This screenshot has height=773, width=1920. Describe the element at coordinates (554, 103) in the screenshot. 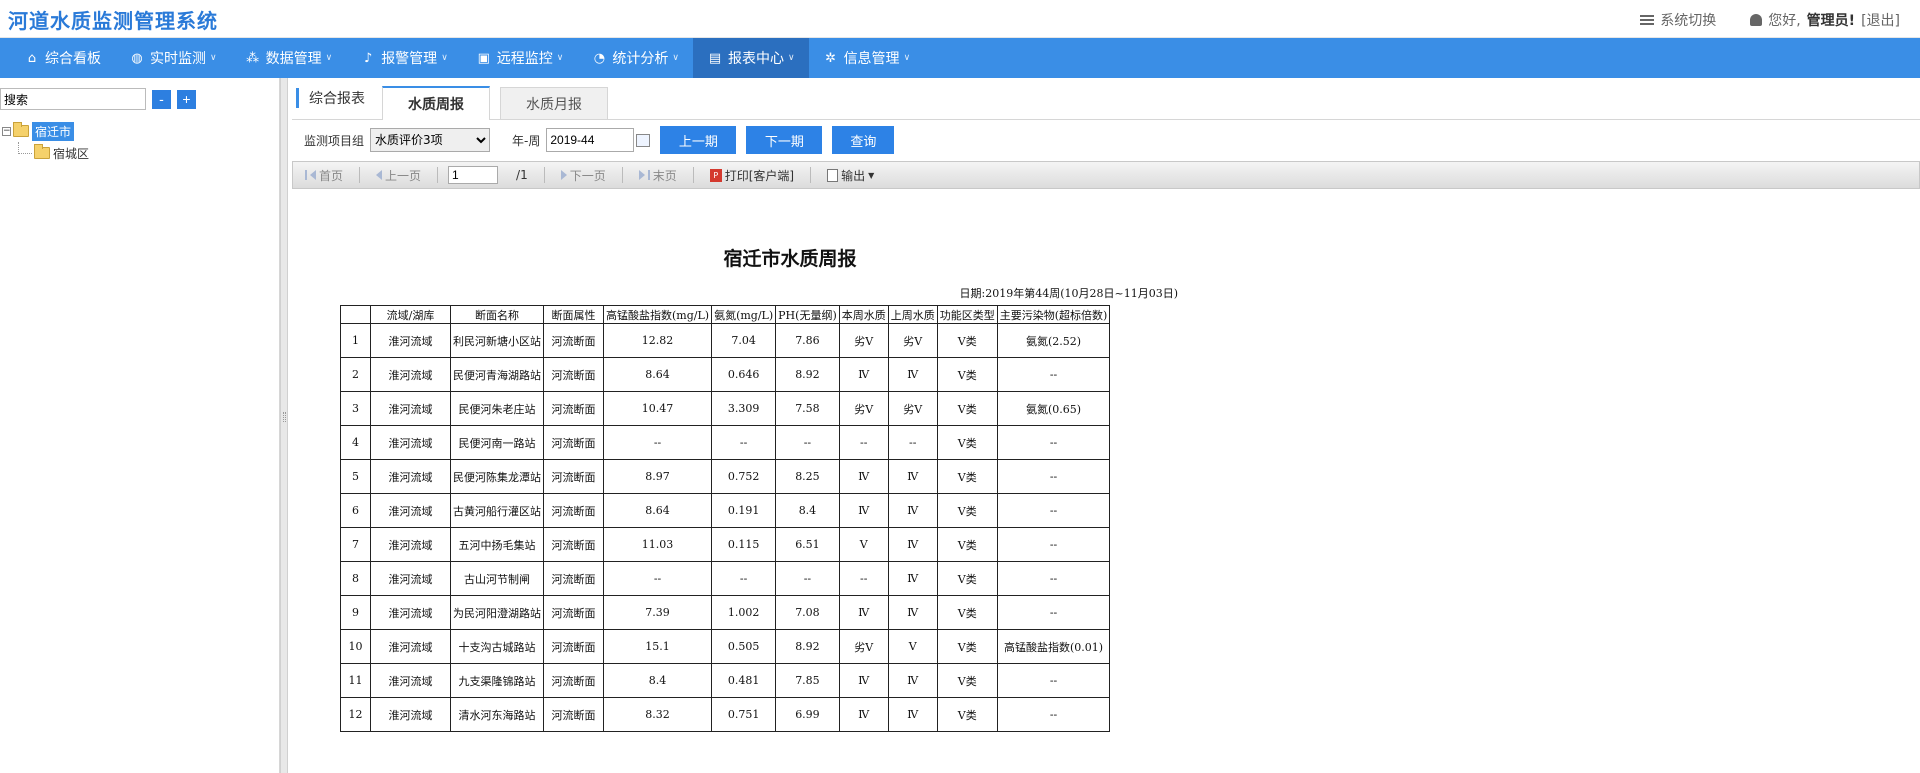

I see `tab-monthly-report: 水质月报` at that location.